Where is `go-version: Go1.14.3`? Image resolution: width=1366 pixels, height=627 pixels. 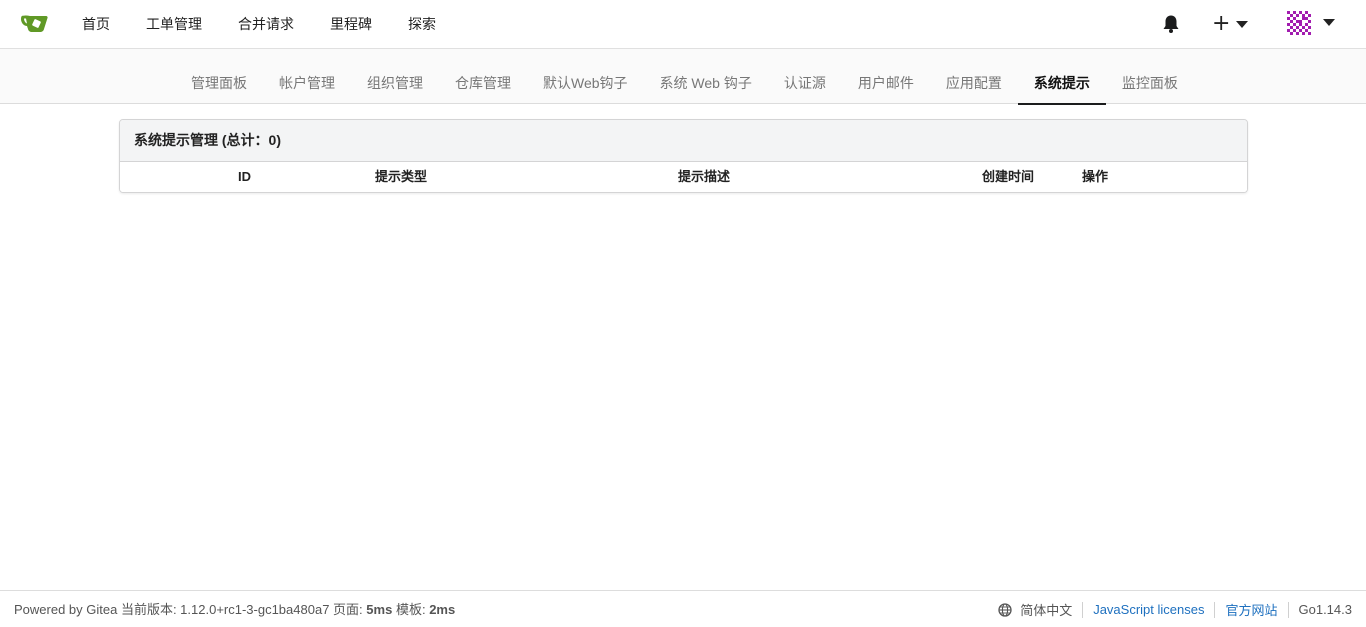 go-version: Go1.14.3 is located at coordinates (1325, 609).